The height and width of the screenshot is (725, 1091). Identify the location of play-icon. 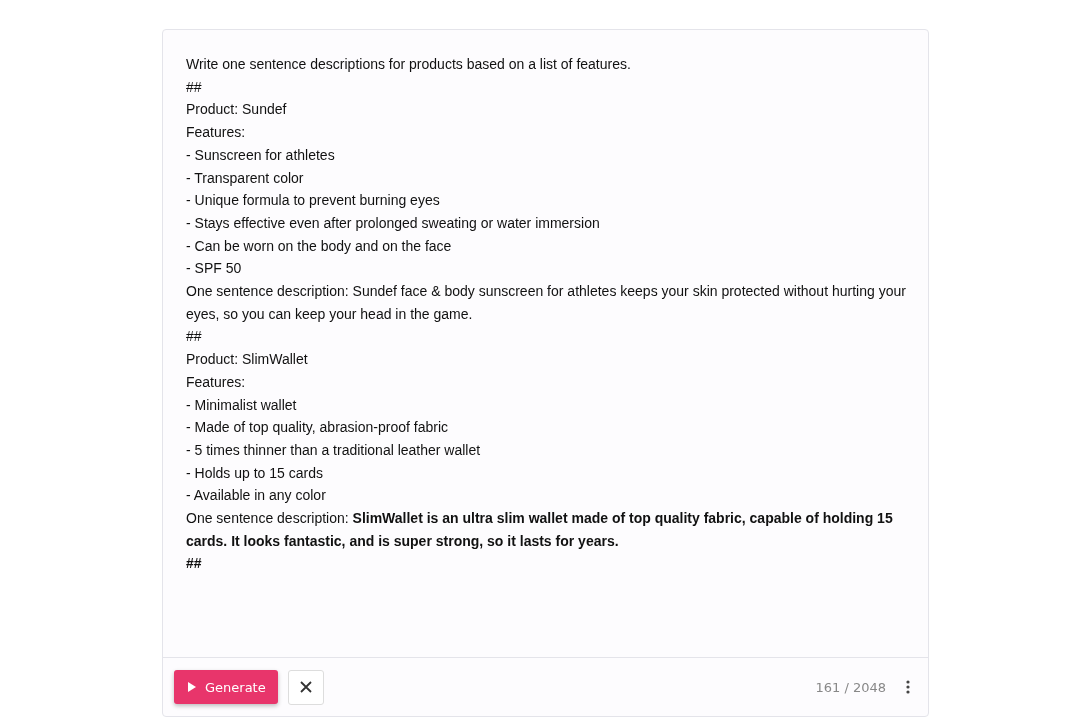
(192, 687).